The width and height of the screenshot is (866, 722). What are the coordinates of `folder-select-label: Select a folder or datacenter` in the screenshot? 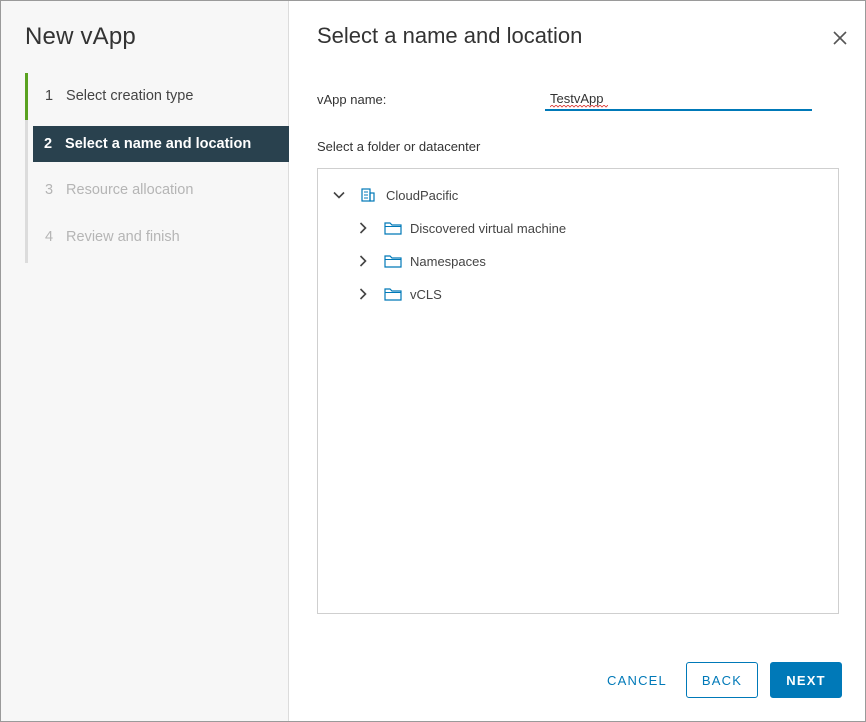 It's located at (399, 146).